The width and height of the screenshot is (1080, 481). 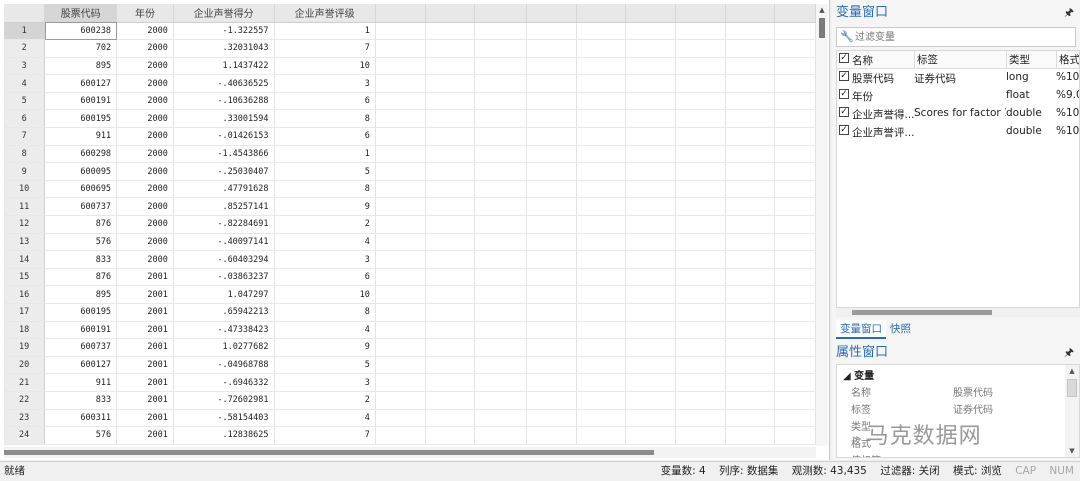 I want to click on variables-horizontal-scrollbar, so click(x=958, y=312).